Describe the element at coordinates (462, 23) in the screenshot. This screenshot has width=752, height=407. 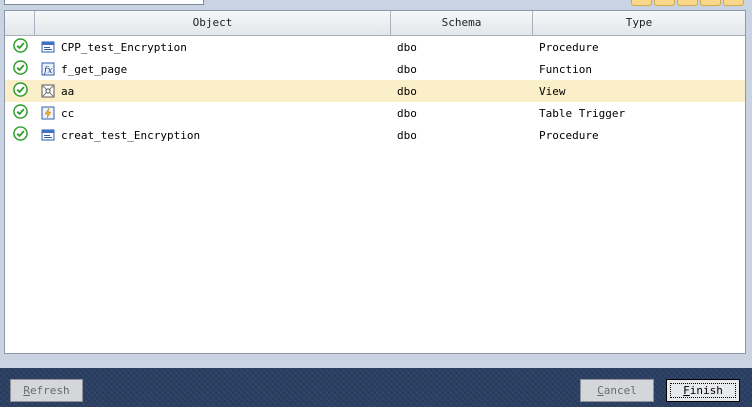
I see `header-schema: Schema` at that location.